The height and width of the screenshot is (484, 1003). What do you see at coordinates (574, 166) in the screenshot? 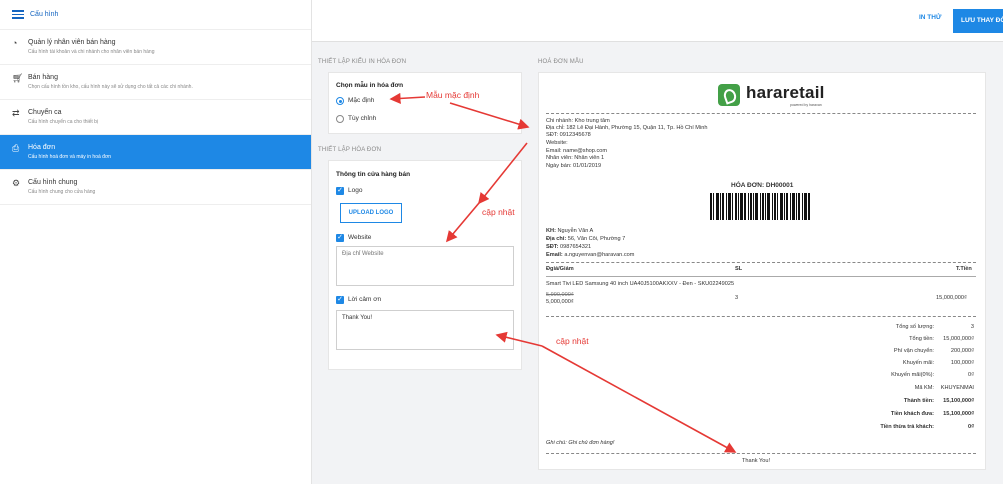
I see `sale-date: Ngày bán: 01/01/2019` at bounding box center [574, 166].